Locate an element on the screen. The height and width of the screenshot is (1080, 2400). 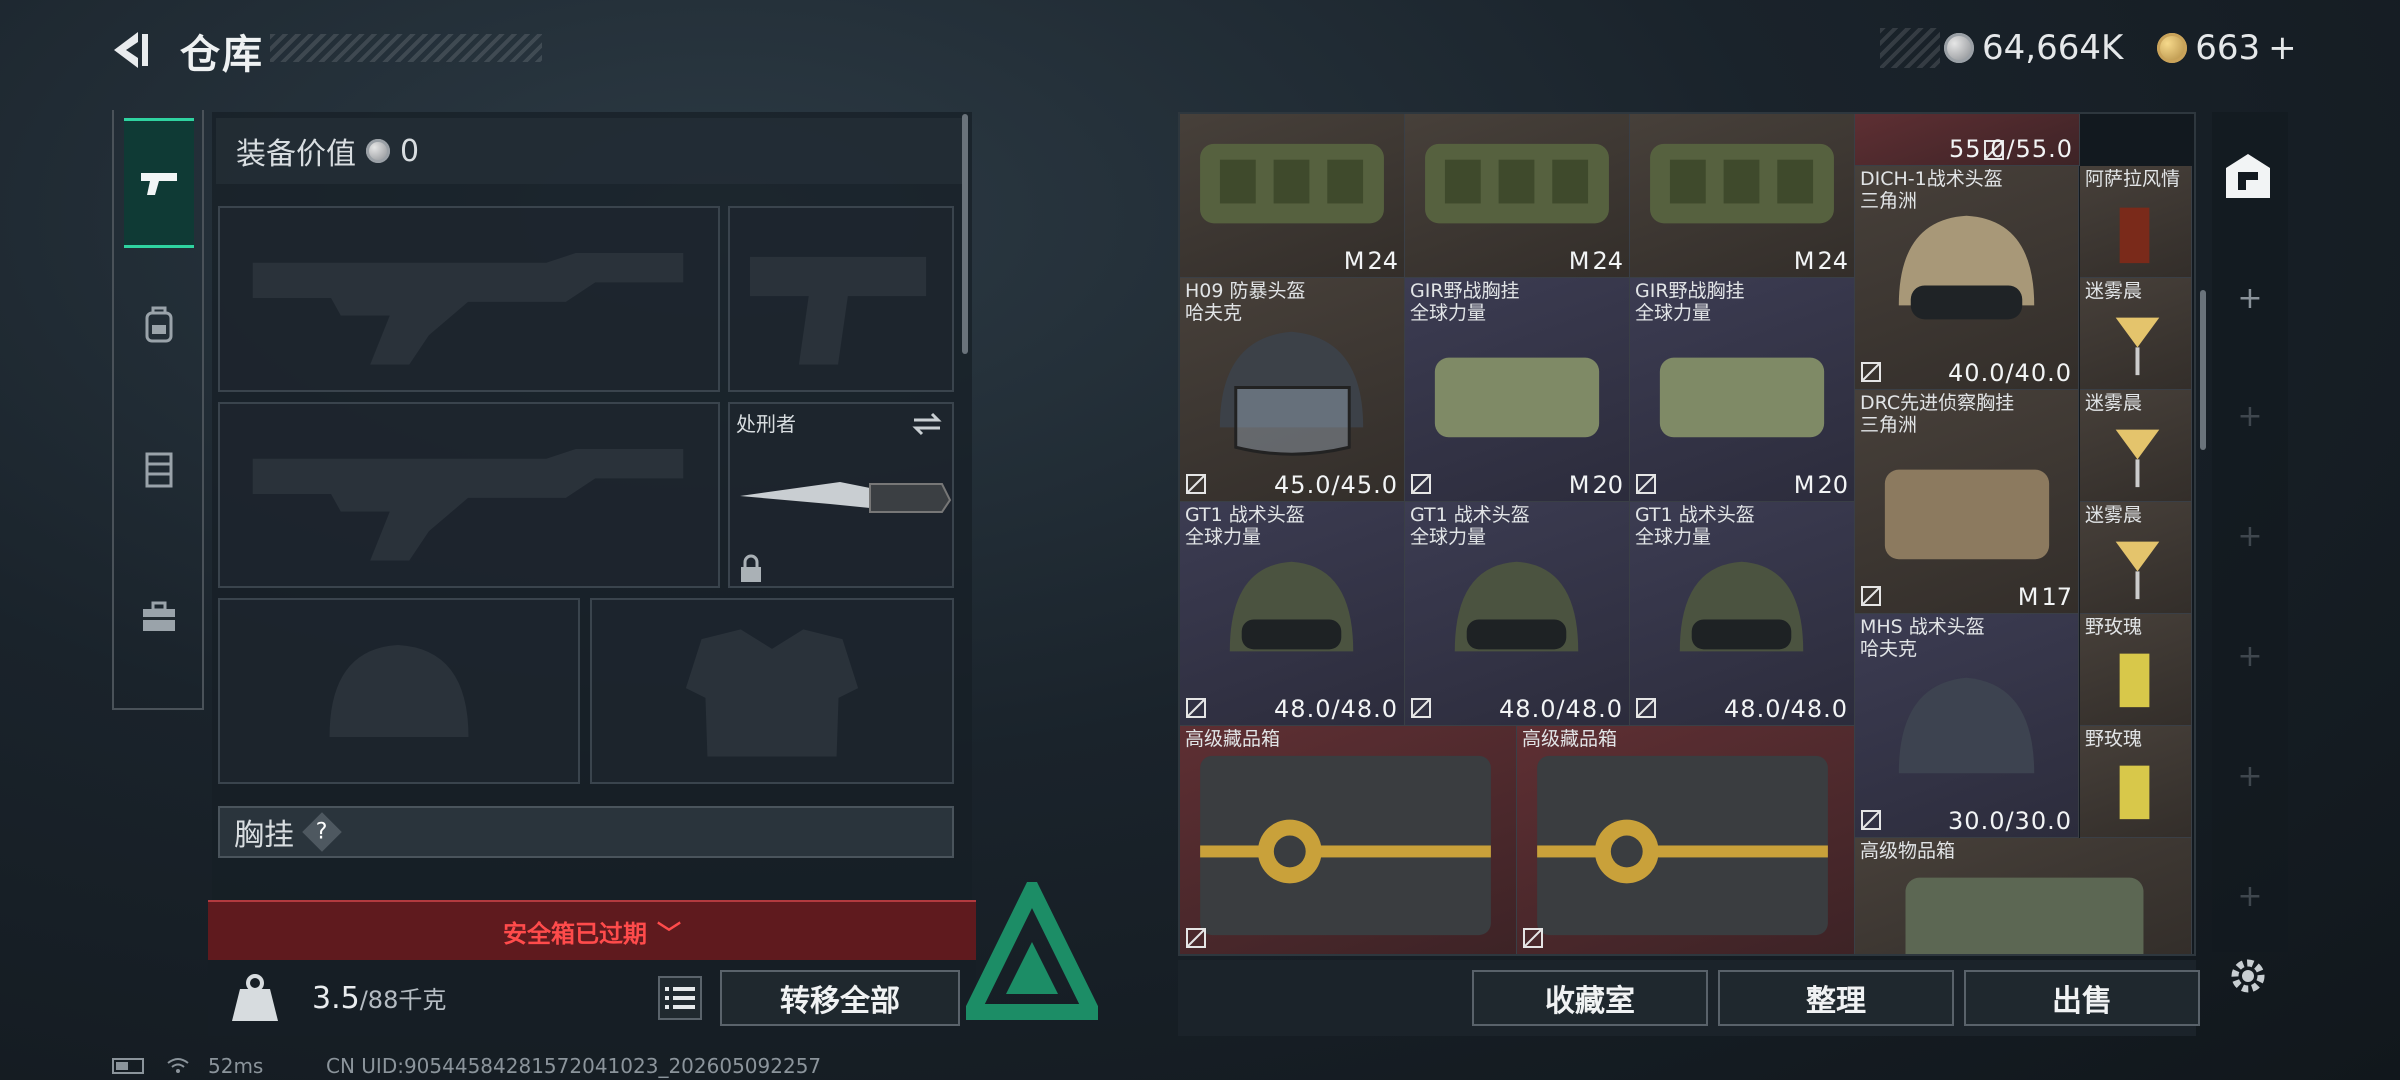
storage-item: 55.0/55.0 is located at coordinates (1967, 140).